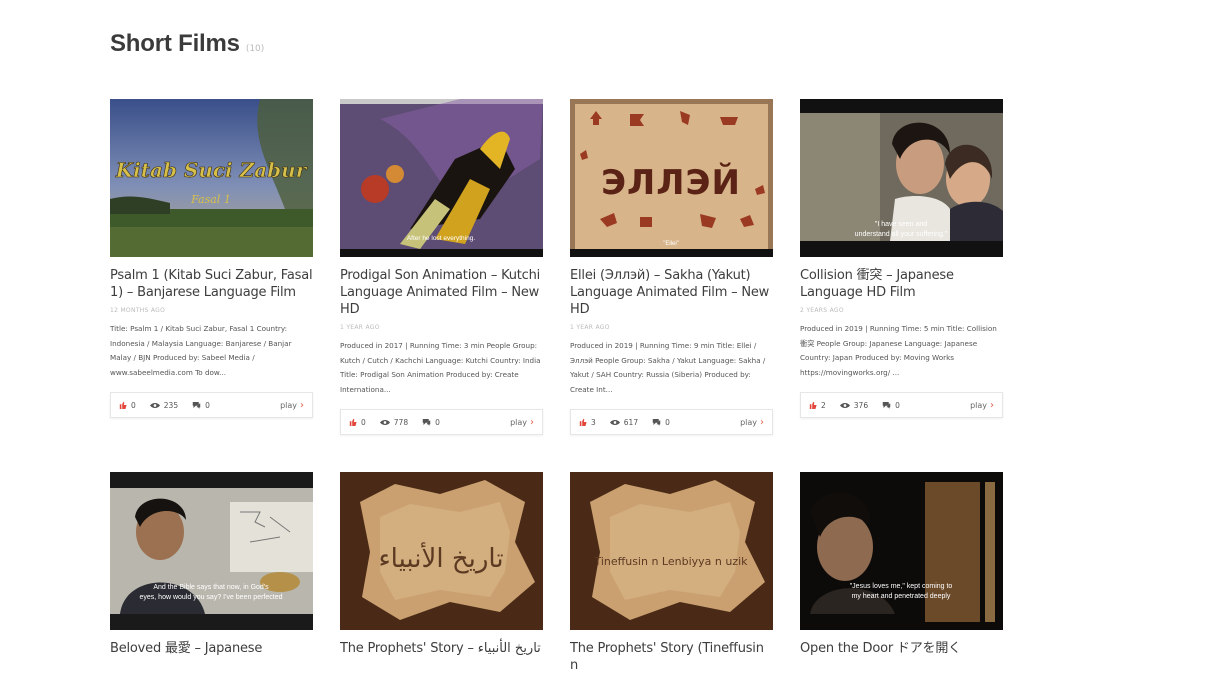  What do you see at coordinates (587, 422) in the screenshot?
I see `likes-stat: 3` at bounding box center [587, 422].